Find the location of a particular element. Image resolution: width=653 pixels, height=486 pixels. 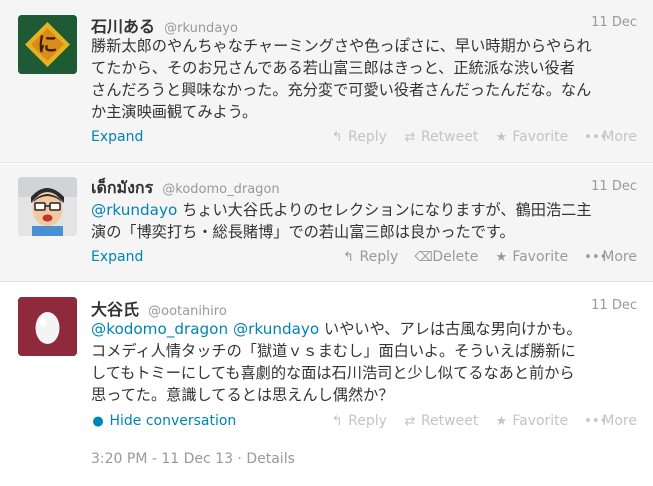

tweet-text-line: 演の「博奕打ち・総長賭博」での若山富三郎は良かったです。 is located at coordinates (303, 232).